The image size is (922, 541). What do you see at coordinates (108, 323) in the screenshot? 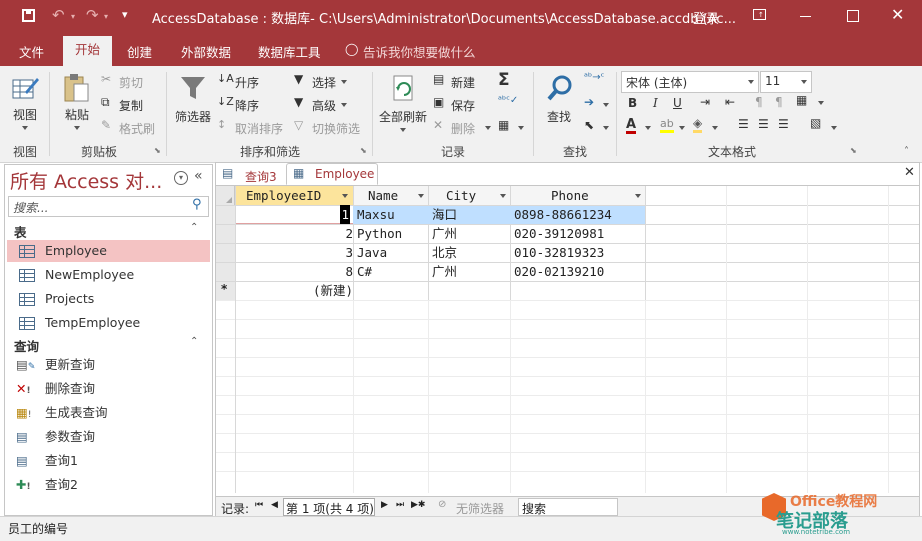
I see `nav-item-tempemployee: TempEmployee` at bounding box center [108, 323].